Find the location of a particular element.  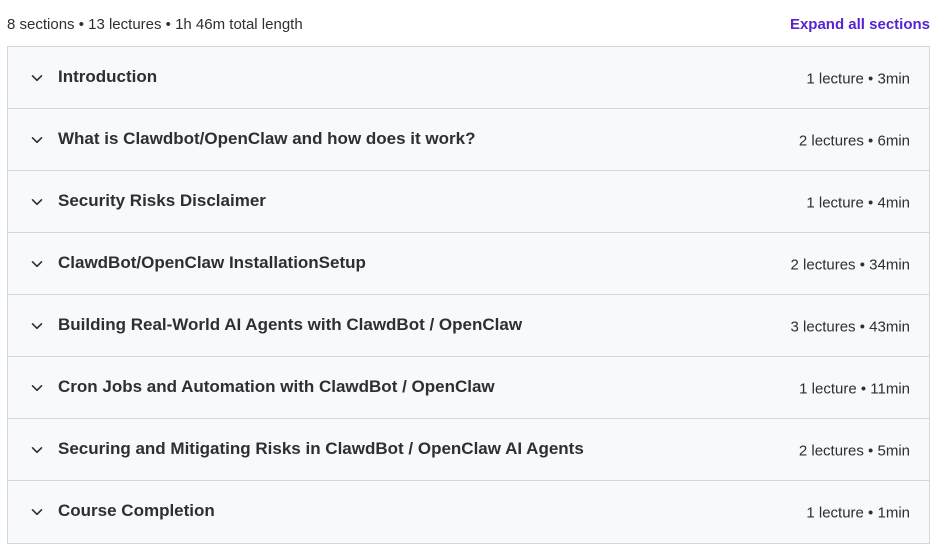

expand-all-sections-button: Expand all sections is located at coordinates (860, 24).